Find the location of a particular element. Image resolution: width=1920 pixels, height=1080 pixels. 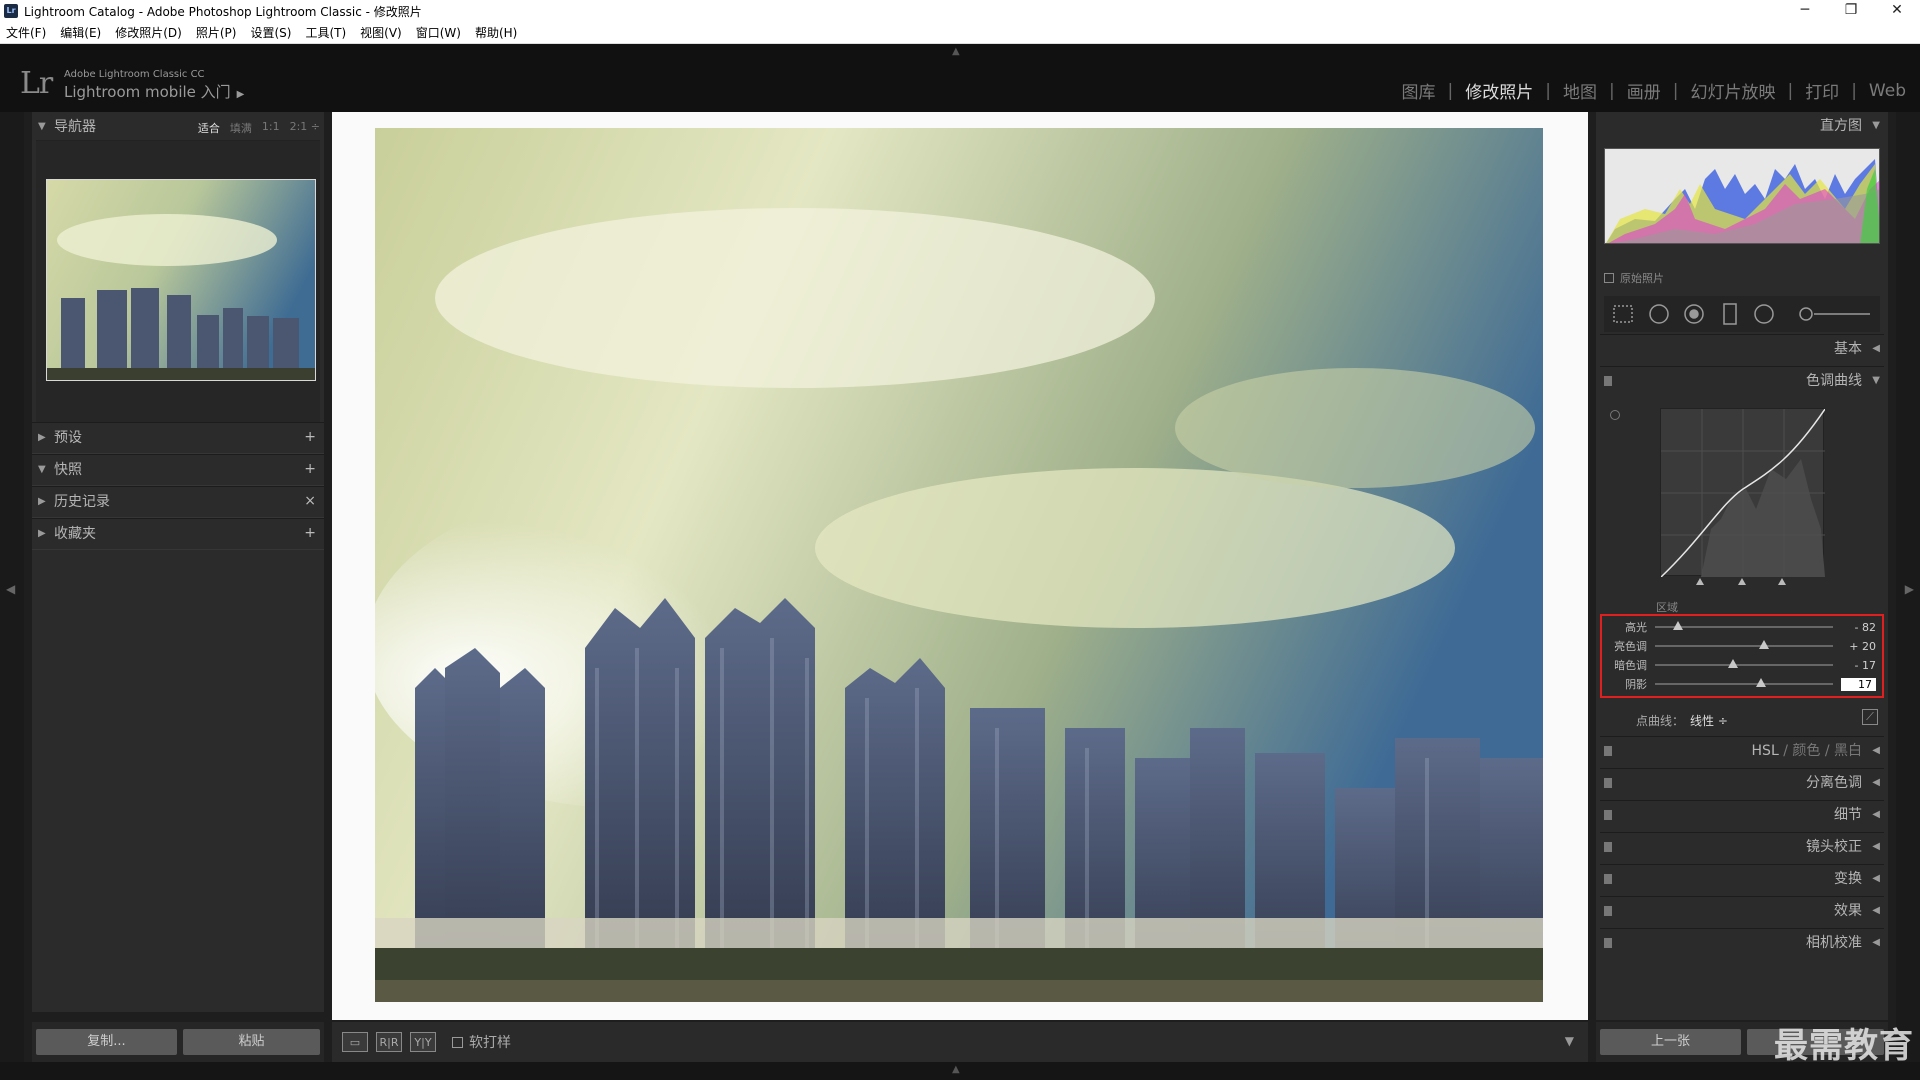

before-after-tb-icon: Y|Y is located at coordinates (423, 1042).